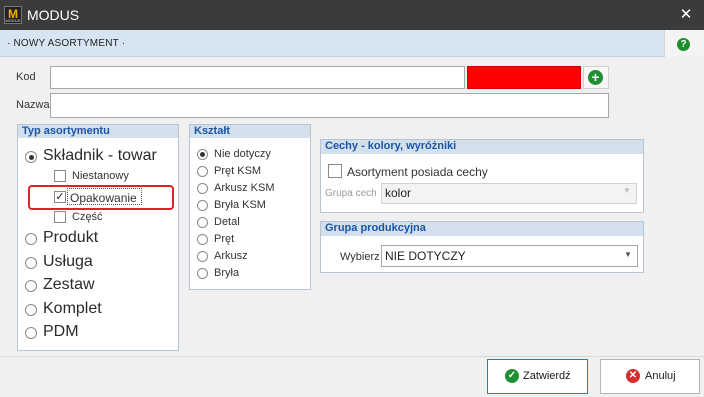  Describe the element at coordinates (202, 154) in the screenshot. I see `radio-nie-dotyczy` at that location.